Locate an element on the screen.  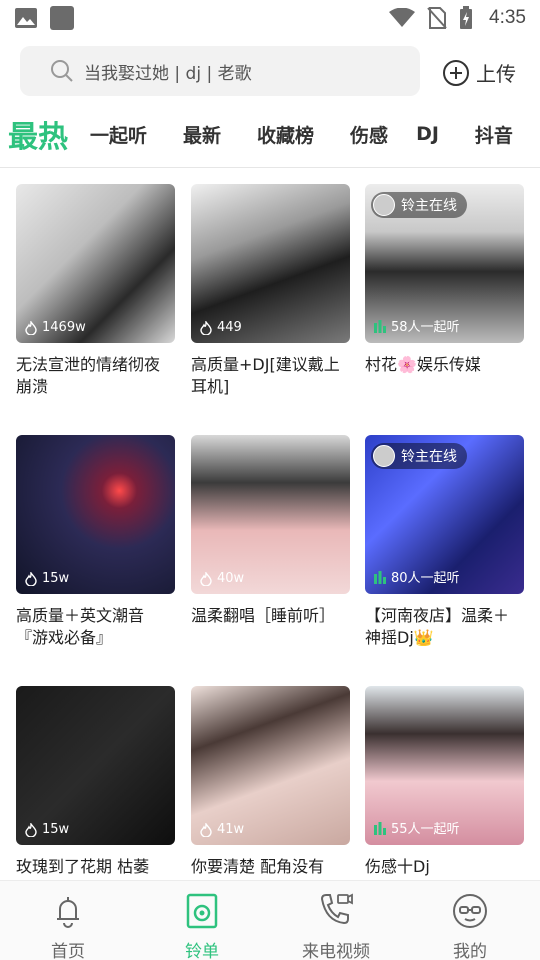
nav-call-video: 来电视频 is located at coordinates (336, 925).